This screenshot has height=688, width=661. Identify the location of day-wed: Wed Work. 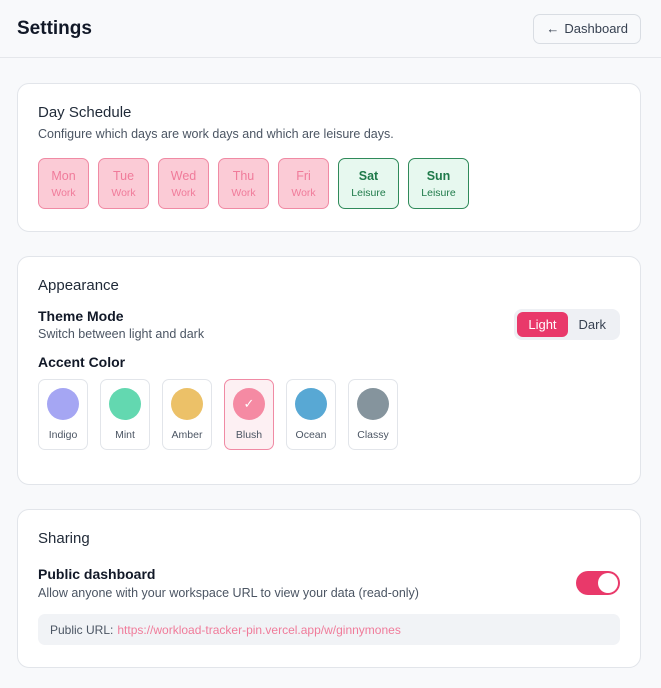
(183, 183).